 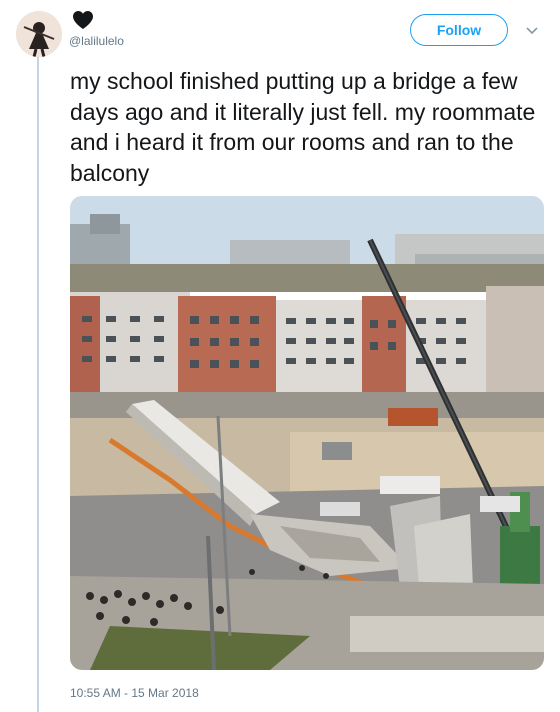 What do you see at coordinates (532, 30) in the screenshot?
I see `chevron-down-icon` at bounding box center [532, 30].